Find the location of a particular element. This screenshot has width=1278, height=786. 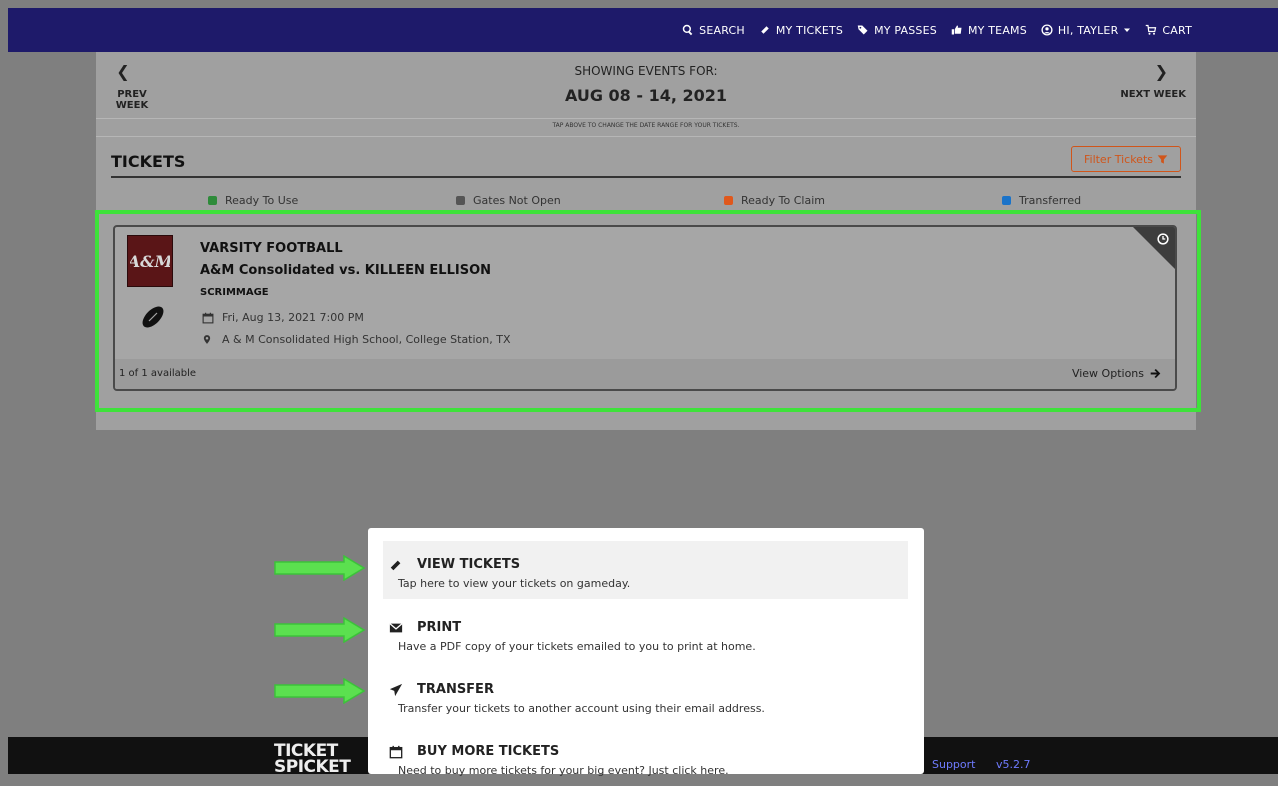

legend-label: Ready To Use is located at coordinates (262, 200).